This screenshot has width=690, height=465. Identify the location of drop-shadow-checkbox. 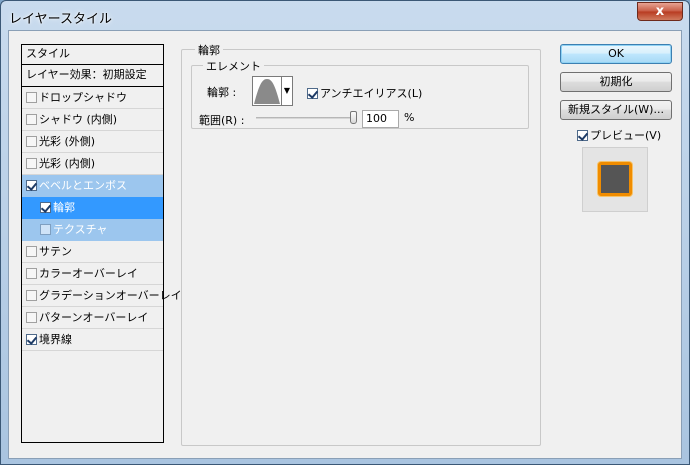
(31, 97).